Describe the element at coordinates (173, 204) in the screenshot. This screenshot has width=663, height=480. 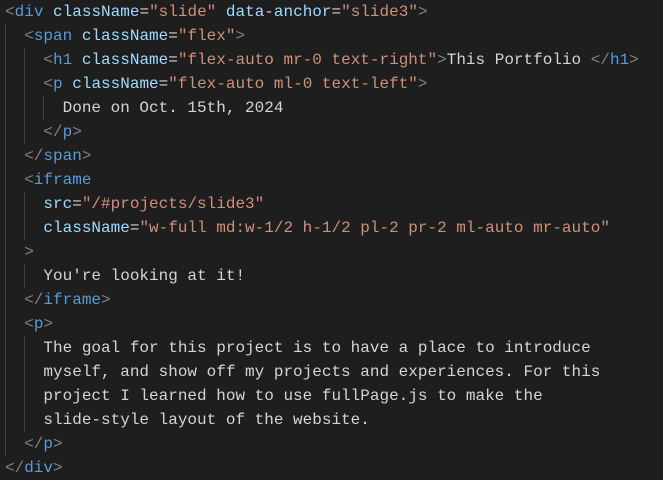
I see `code-token-str: "/#projects/slide3"` at that location.